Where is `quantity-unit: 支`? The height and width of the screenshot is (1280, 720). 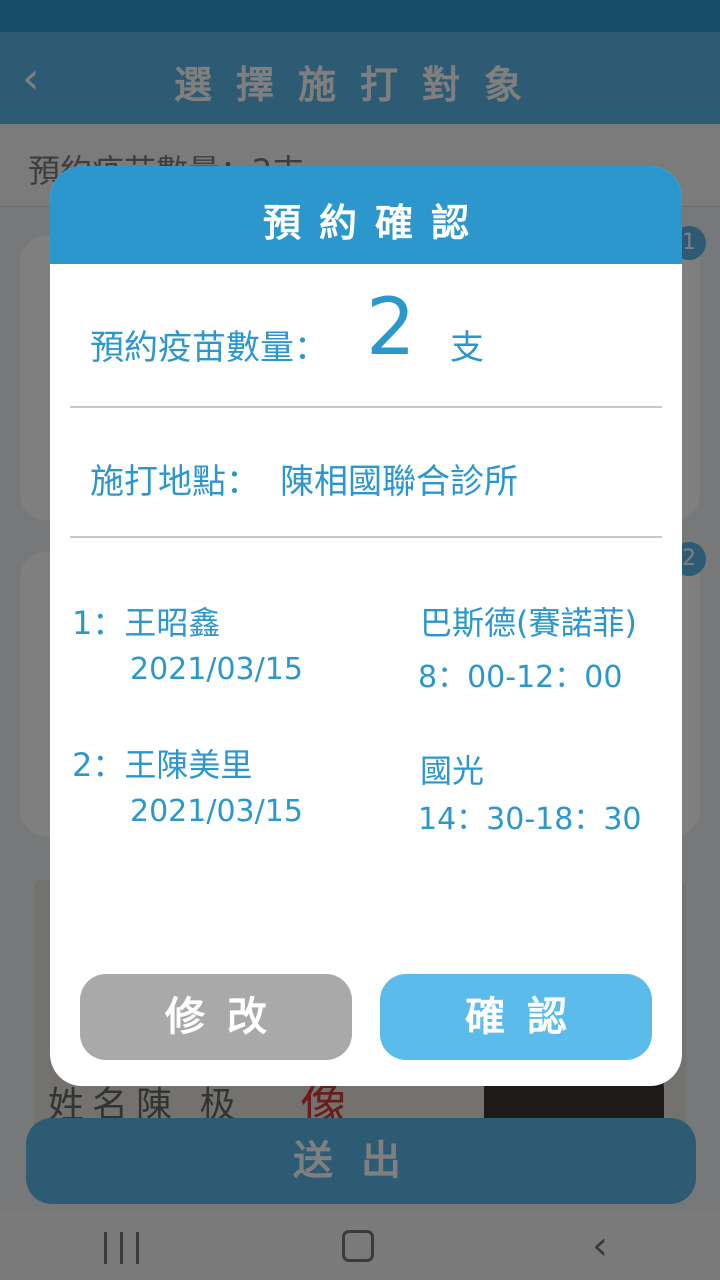
quantity-unit: 支 is located at coordinates (467, 348).